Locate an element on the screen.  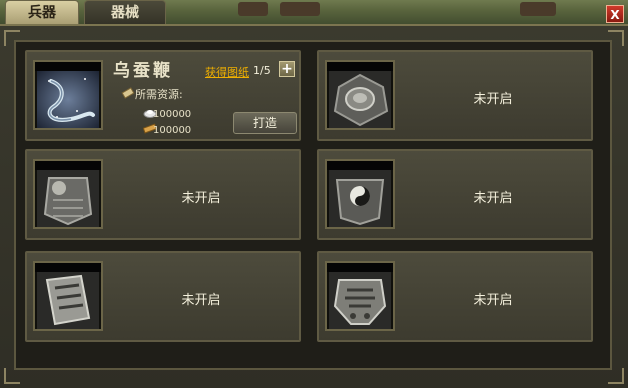
weapon-thumbnail is located at coordinates (68, 95).